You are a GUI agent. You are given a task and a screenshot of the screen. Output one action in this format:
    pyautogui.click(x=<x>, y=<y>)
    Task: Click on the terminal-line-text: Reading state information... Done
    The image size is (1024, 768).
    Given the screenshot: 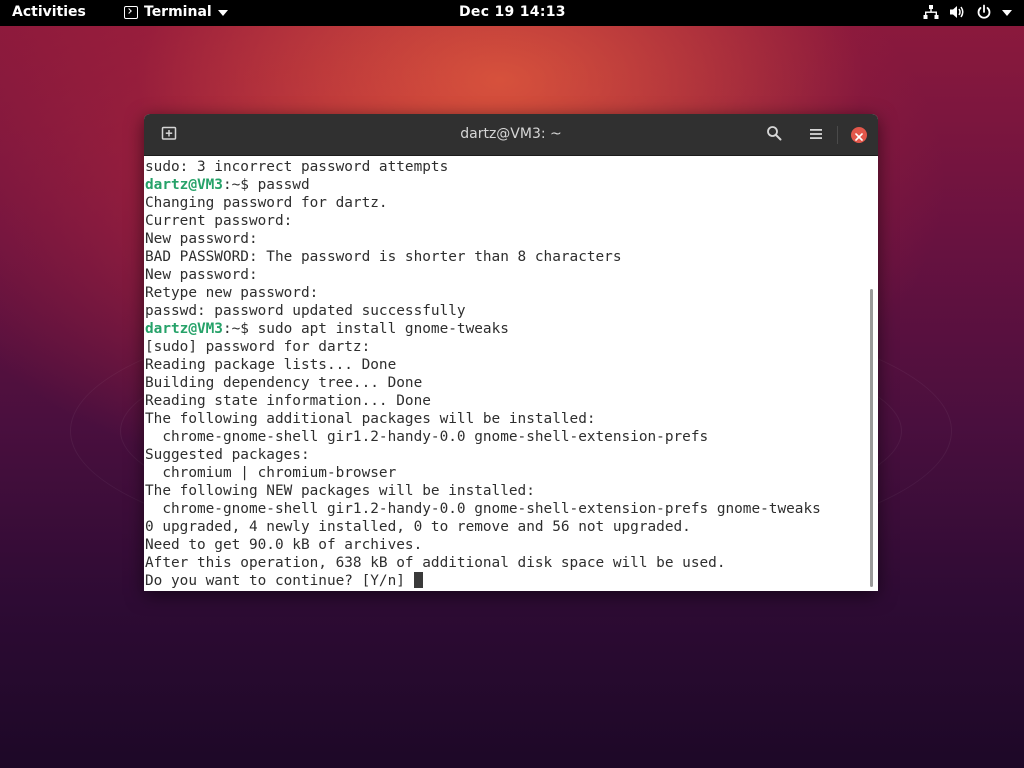 What is the action you would take?
    pyautogui.click(x=288, y=401)
    